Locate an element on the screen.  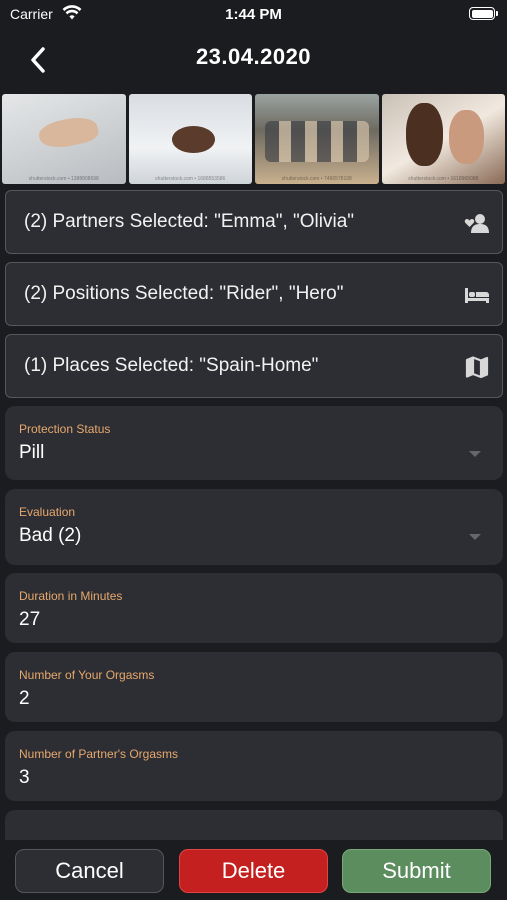
partners-select-row: (2) Partners Selected: "Emma", "Olivia" is located at coordinates (254, 222).